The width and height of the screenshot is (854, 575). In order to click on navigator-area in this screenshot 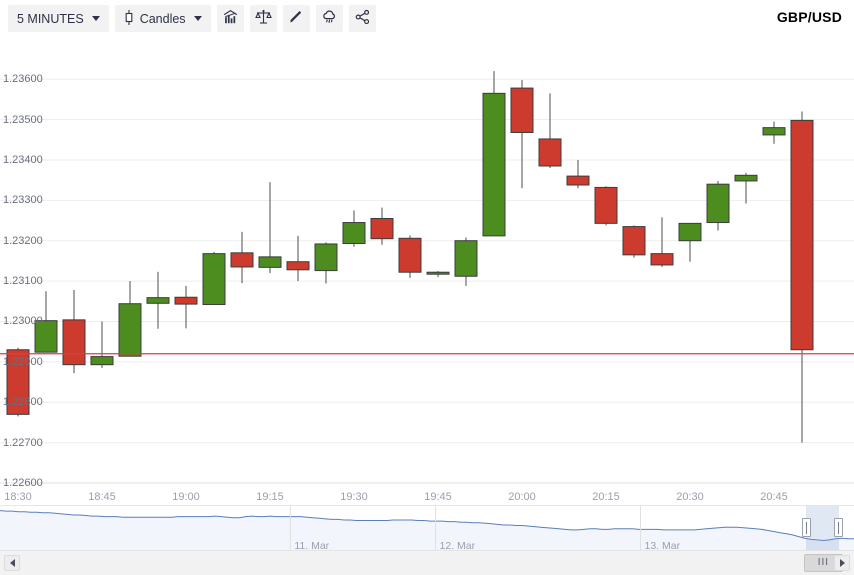, I will do `click(427, 530)`.